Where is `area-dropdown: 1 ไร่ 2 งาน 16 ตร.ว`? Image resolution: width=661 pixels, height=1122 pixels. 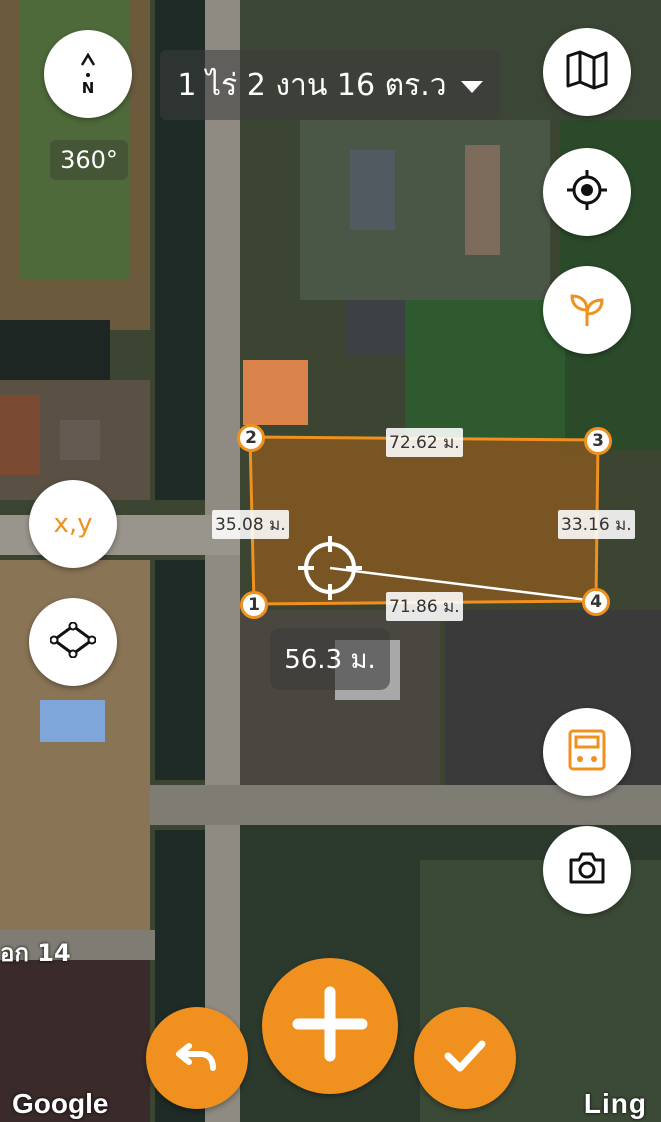 area-dropdown: 1 ไร่ 2 งาน 16 ตร.ว is located at coordinates (330, 85).